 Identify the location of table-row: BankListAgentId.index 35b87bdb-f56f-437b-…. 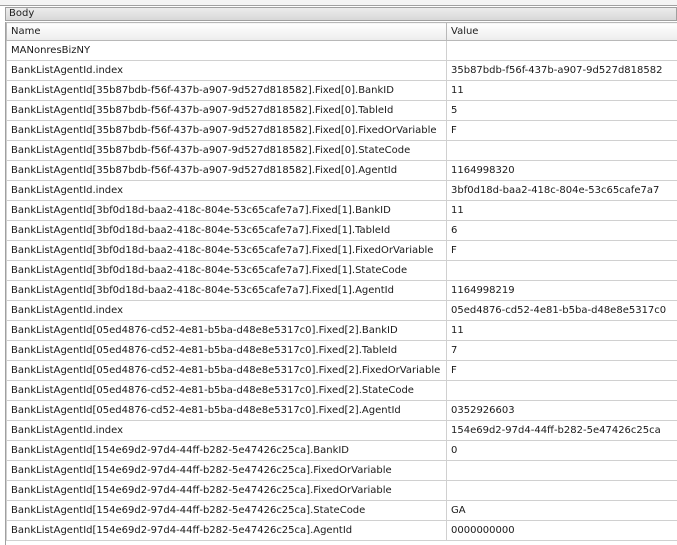
(341, 70).